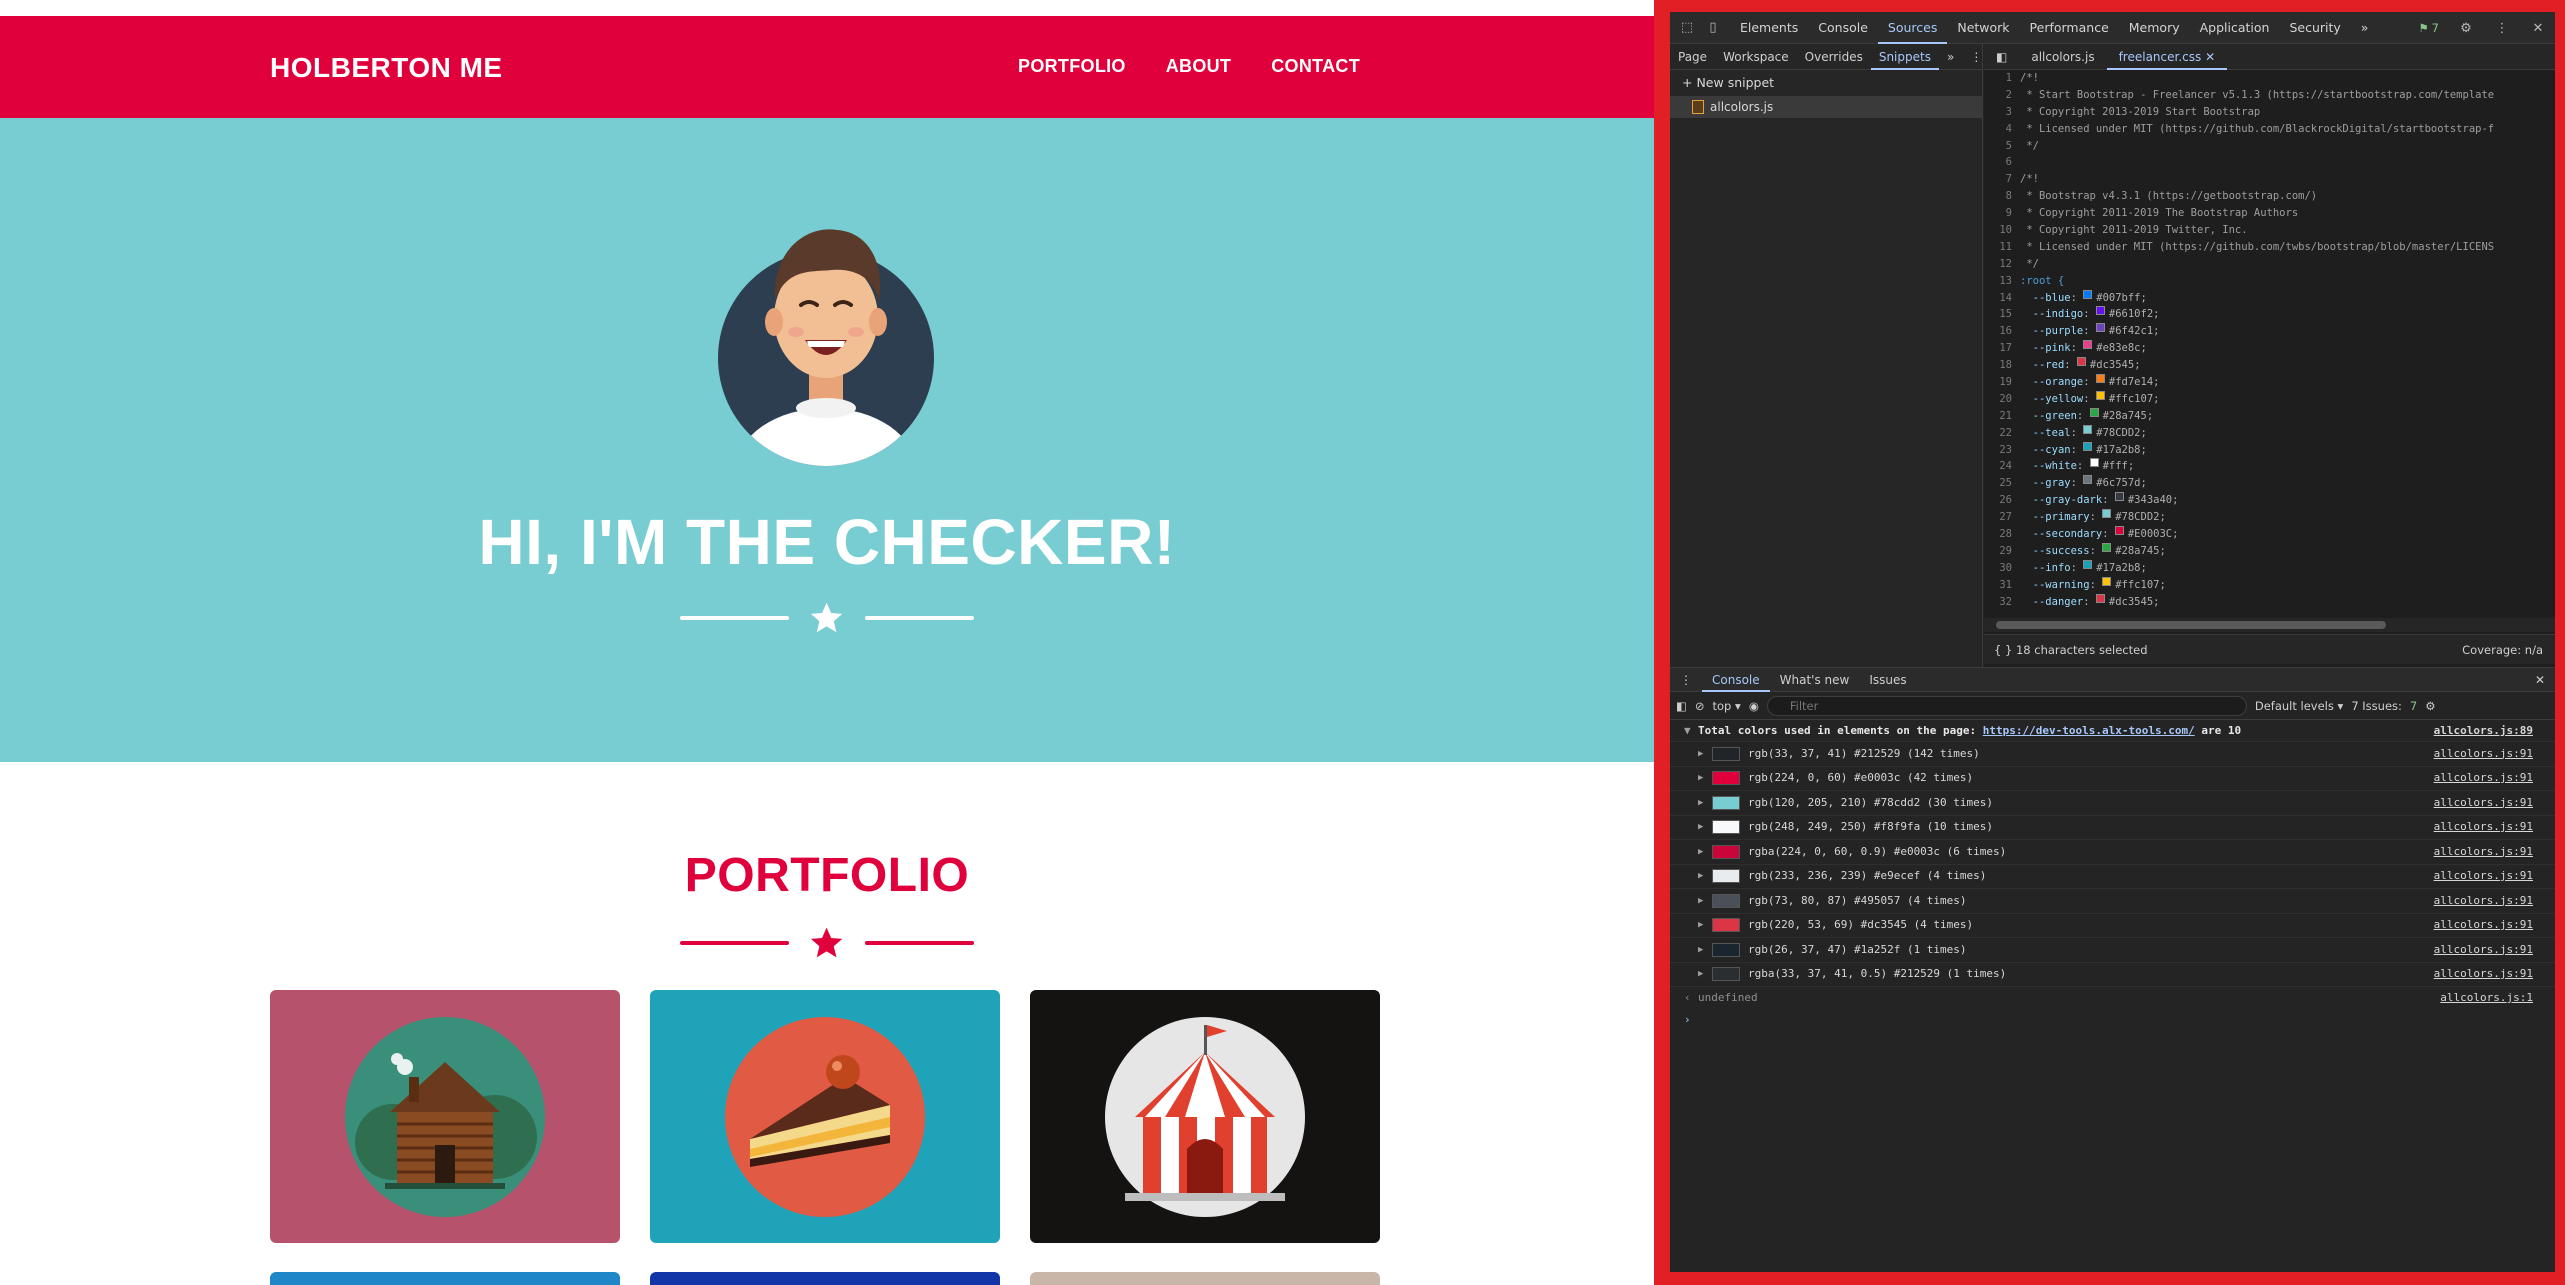 Image resolution: width=2565 pixels, height=1285 pixels. What do you see at coordinates (1826, 107) in the screenshot?
I see `snippet-item: allcolors.js` at bounding box center [1826, 107].